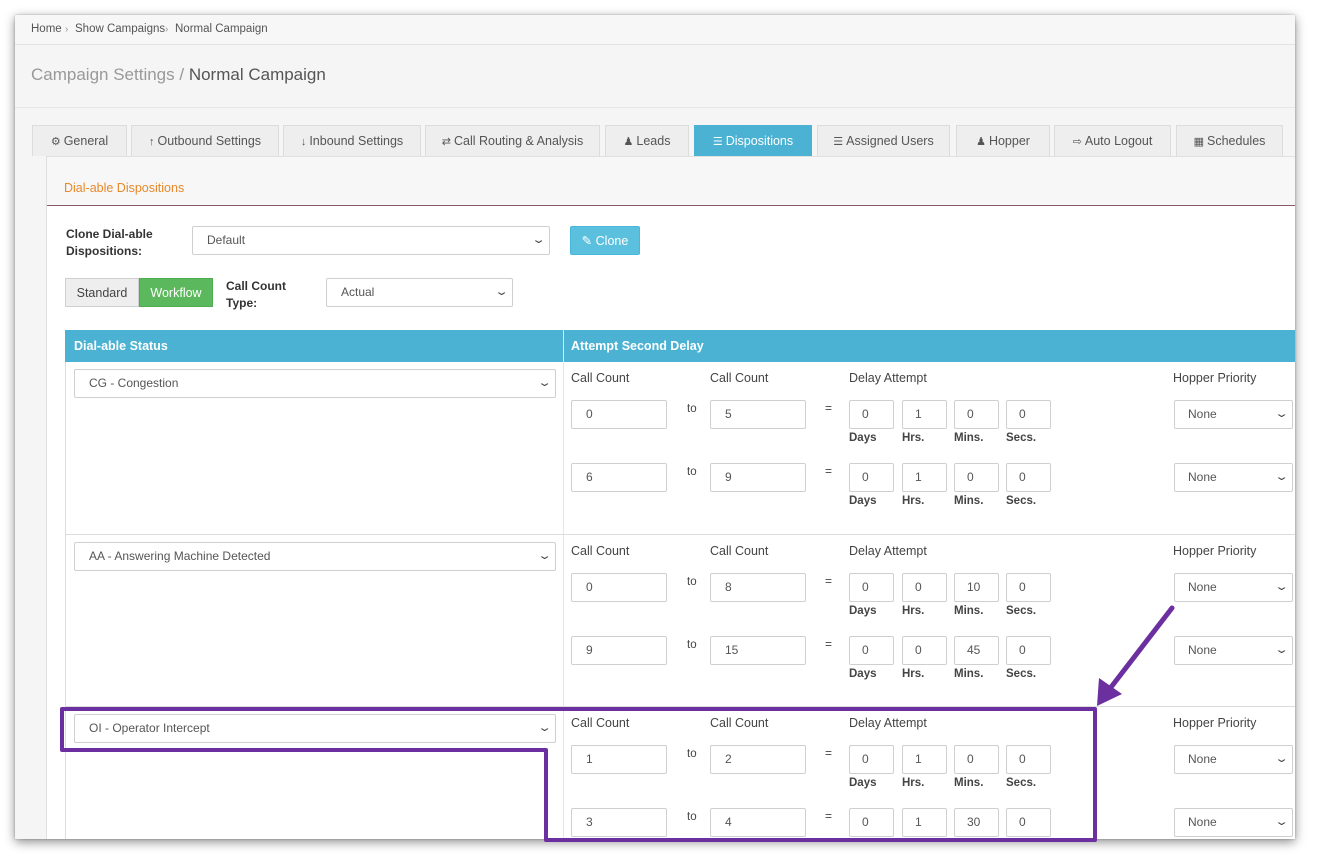 This screenshot has height=864, width=1320. What do you see at coordinates (176, 292) in the screenshot?
I see `workflow-toggle: Workflow` at bounding box center [176, 292].